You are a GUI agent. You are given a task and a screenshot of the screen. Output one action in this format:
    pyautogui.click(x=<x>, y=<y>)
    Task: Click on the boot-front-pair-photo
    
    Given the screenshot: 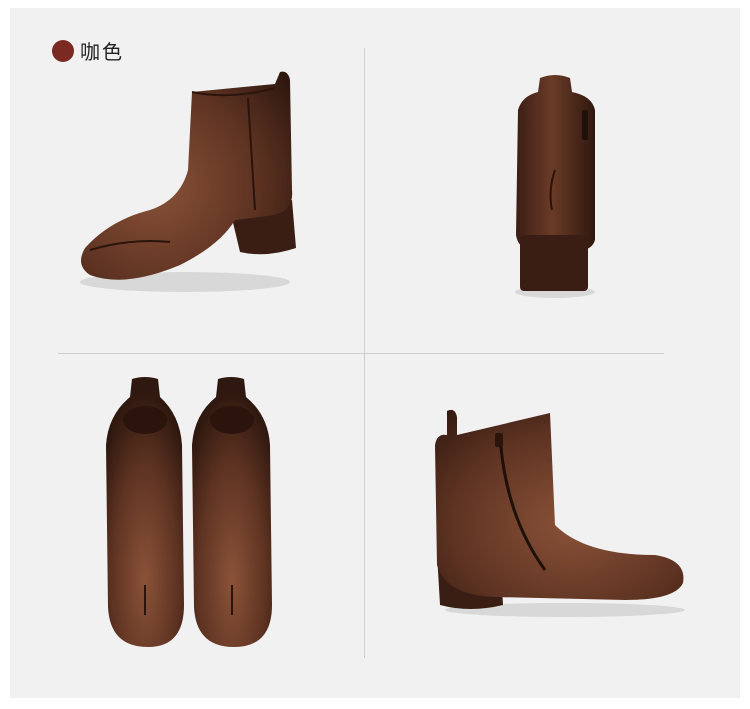 What is the action you would take?
    pyautogui.click(x=189, y=512)
    